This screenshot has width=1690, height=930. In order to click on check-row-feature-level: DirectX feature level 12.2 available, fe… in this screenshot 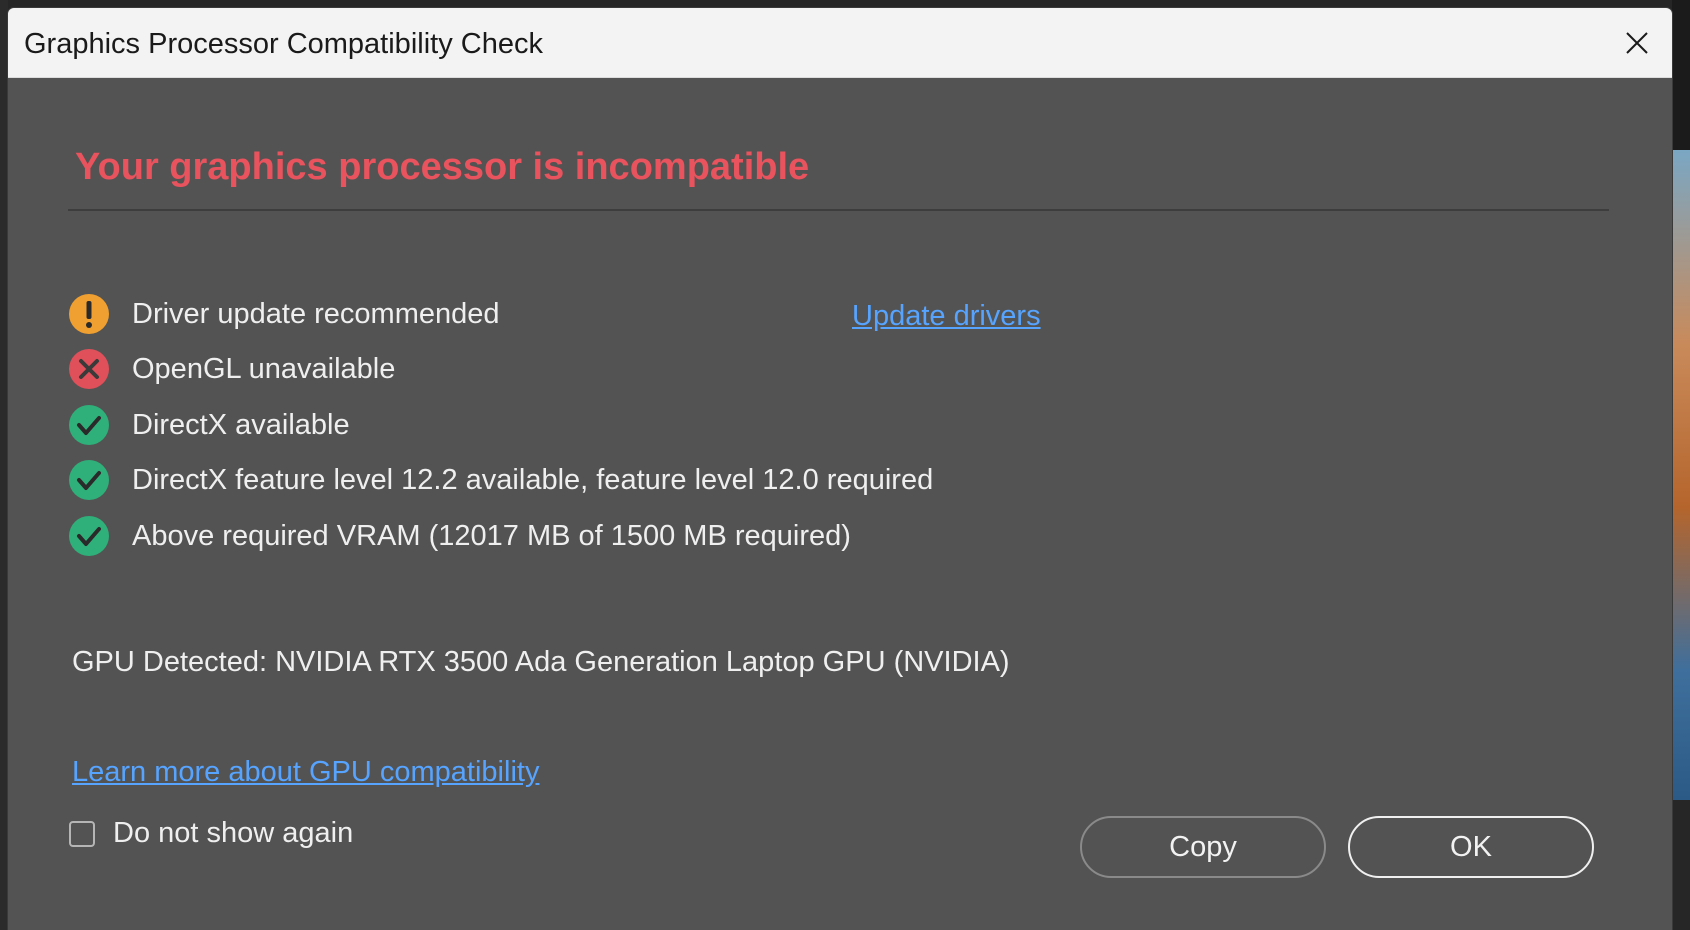, I will do `click(500, 480)`.